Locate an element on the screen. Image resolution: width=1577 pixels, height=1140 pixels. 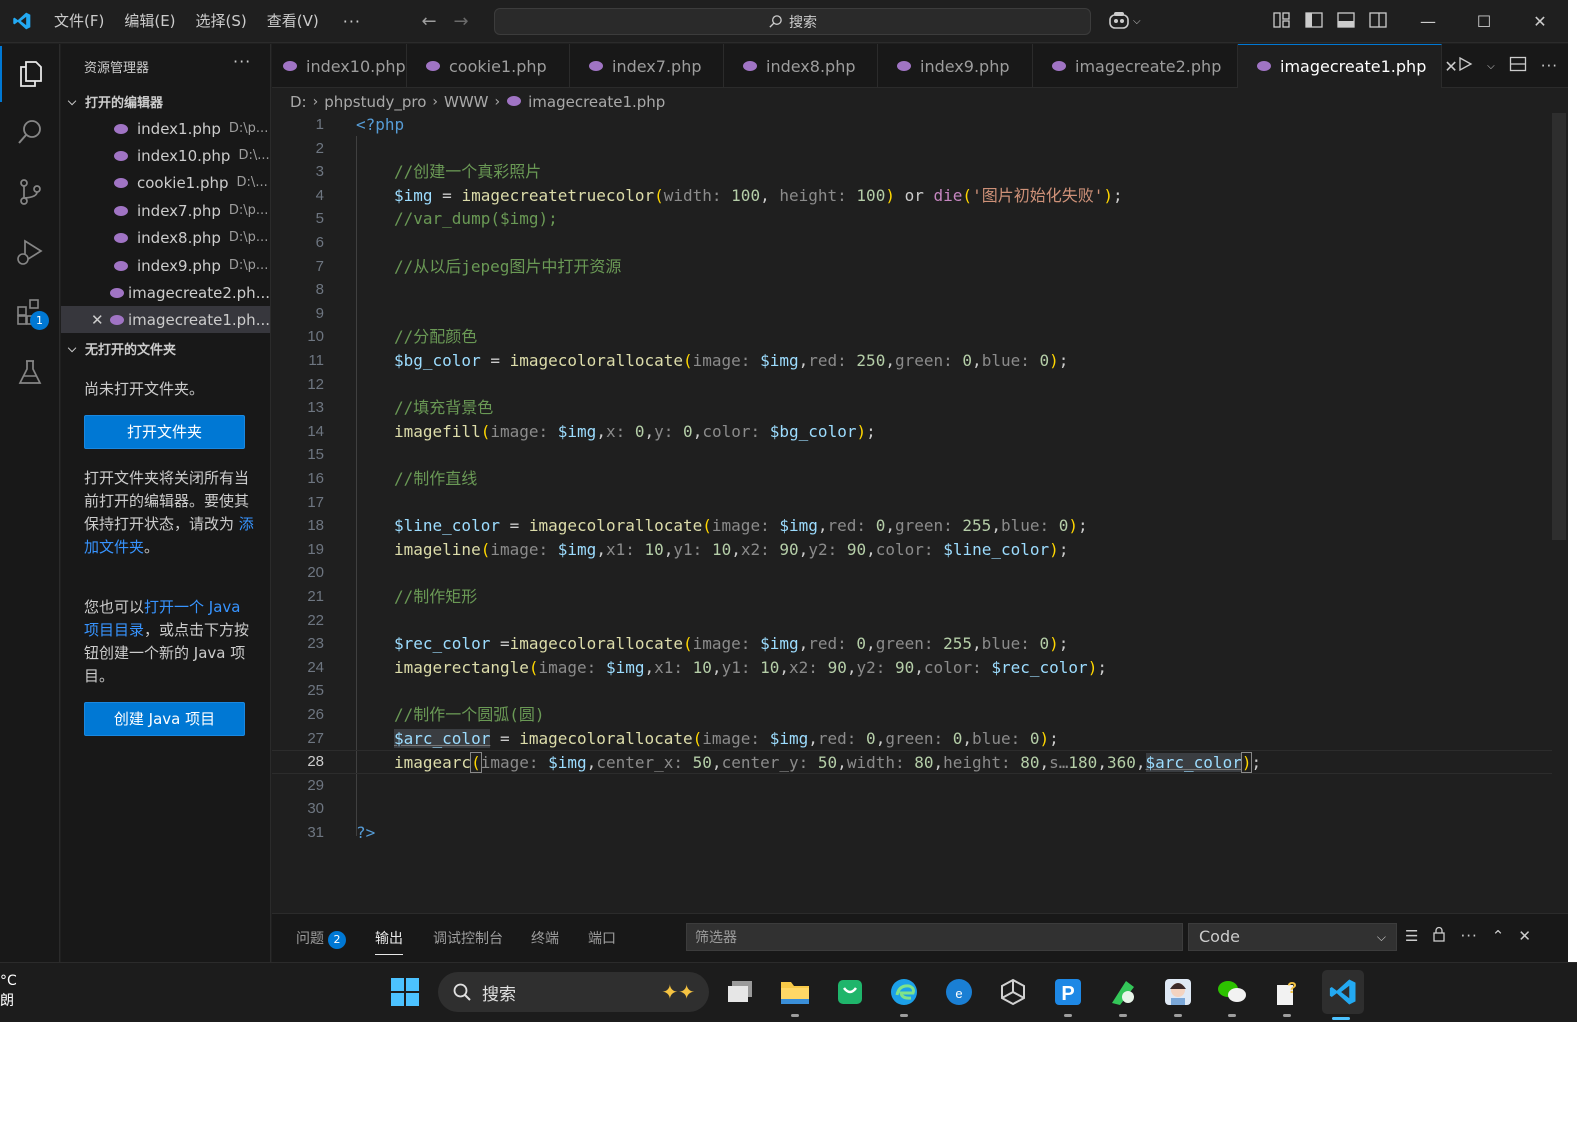
source-control-icon is located at coordinates (30, 192).